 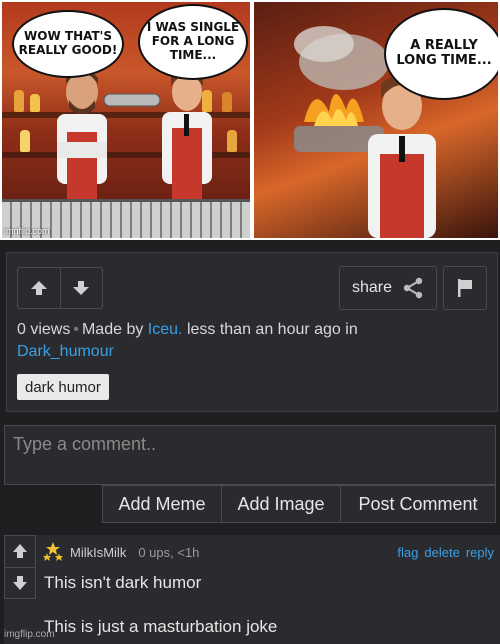 I want to click on stream-link: Dark_humour, so click(x=65, y=351).